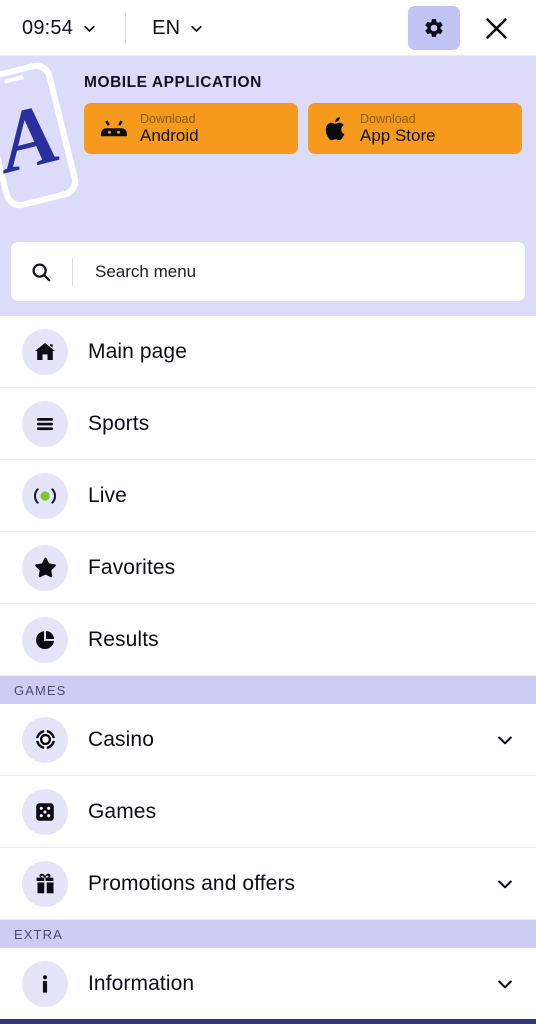 The height and width of the screenshot is (1024, 536). Describe the element at coordinates (268, 934) in the screenshot. I see `section-header-extra: EXTRA` at that location.